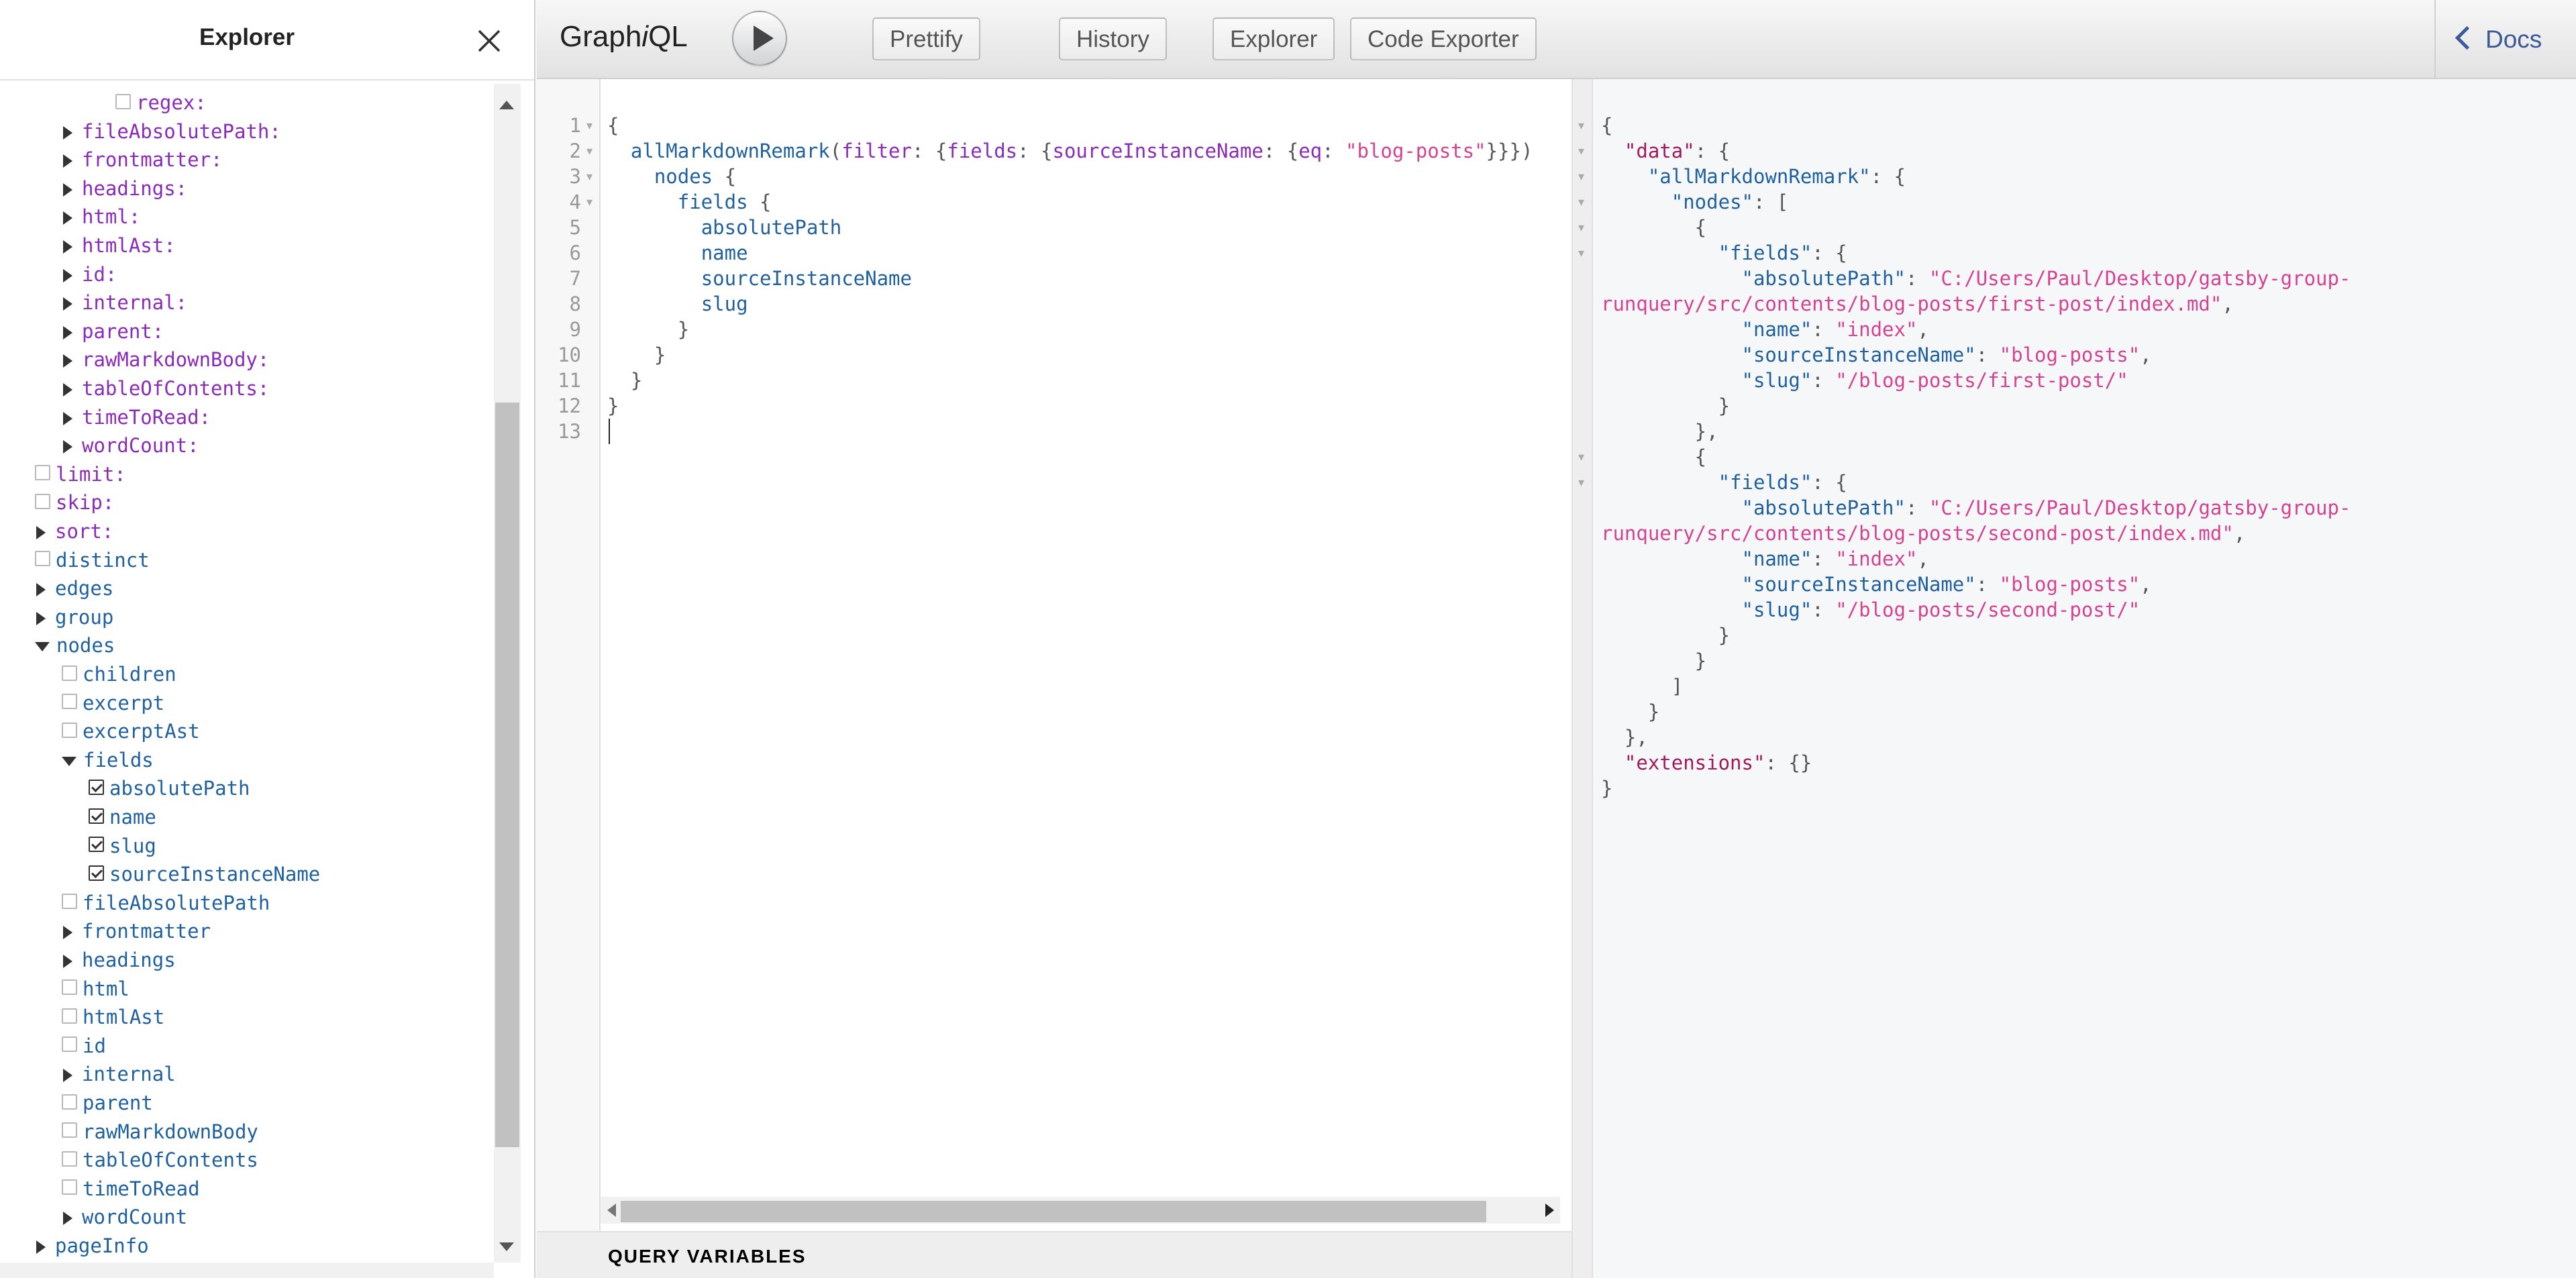 This screenshot has width=2576, height=1278. What do you see at coordinates (119, 1074) in the screenshot?
I see `explorer-node: internal` at bounding box center [119, 1074].